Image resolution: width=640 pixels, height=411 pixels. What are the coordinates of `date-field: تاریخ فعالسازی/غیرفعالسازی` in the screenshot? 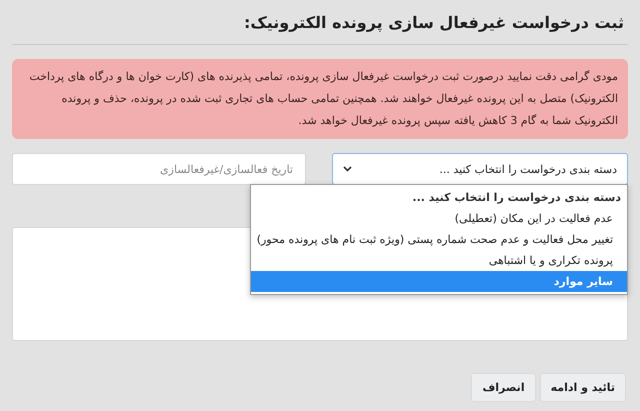 It's located at (159, 169).